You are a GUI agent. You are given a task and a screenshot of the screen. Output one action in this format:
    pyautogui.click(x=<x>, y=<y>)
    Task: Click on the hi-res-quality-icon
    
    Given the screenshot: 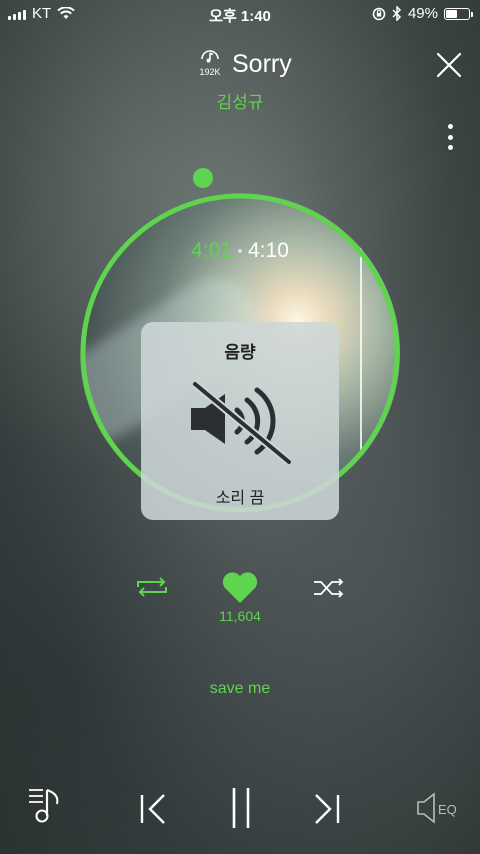 What is the action you would take?
    pyautogui.click(x=210, y=56)
    